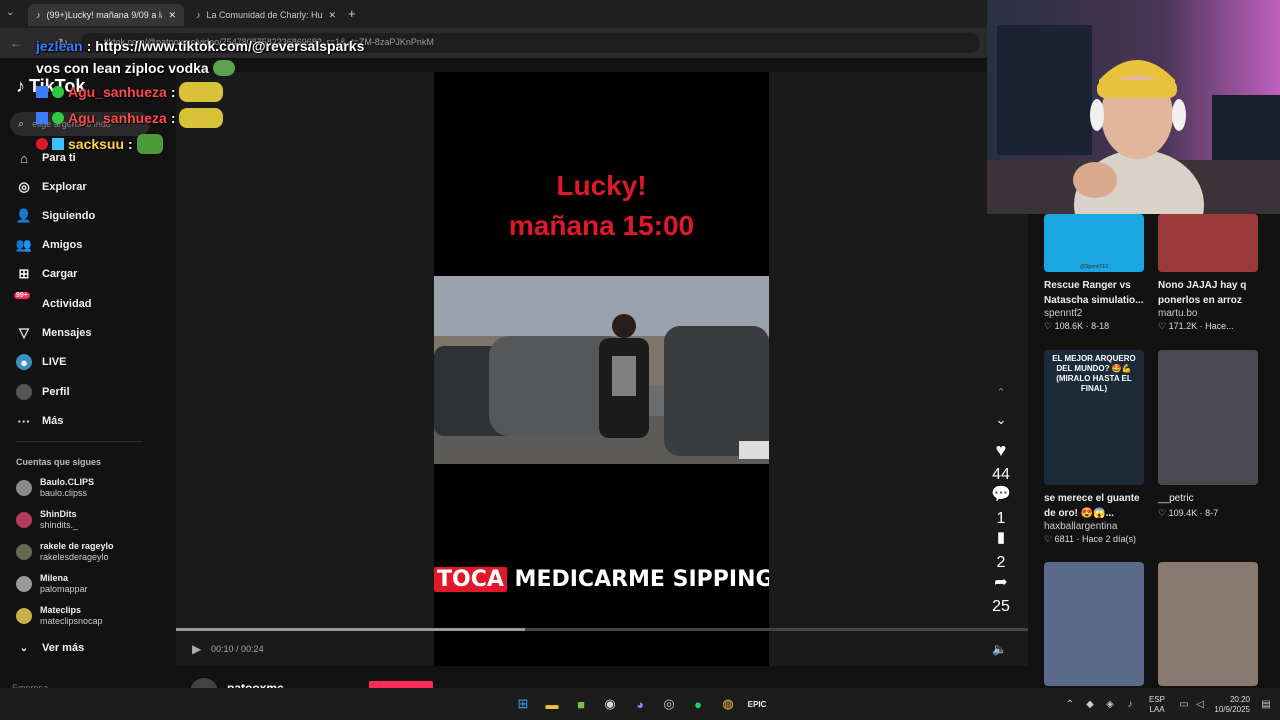 Image resolution: width=1280 pixels, height=720 pixels. I want to click on like-button: ♥, so click(1001, 450).